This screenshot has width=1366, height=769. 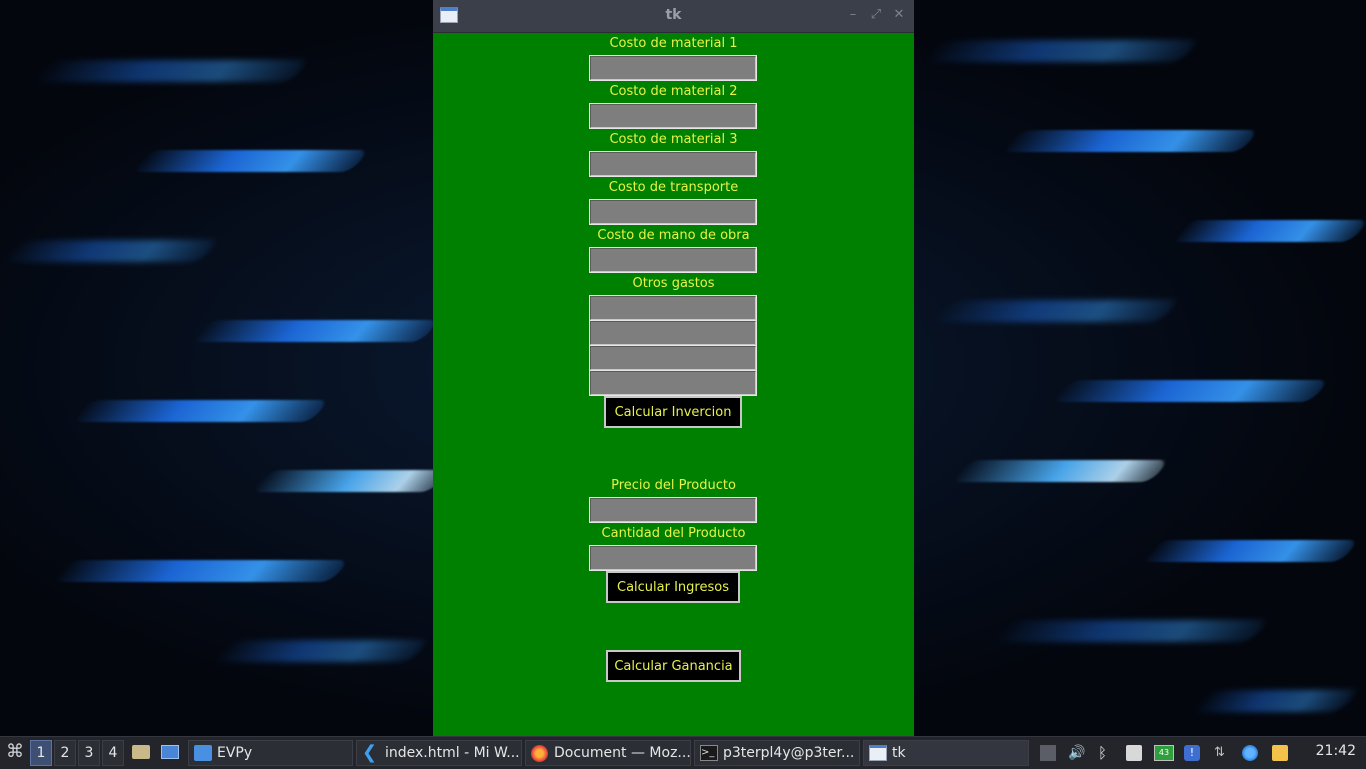 What do you see at coordinates (673, 533) in the screenshot?
I see `cantidad-label: Cantidad del Producto` at bounding box center [673, 533].